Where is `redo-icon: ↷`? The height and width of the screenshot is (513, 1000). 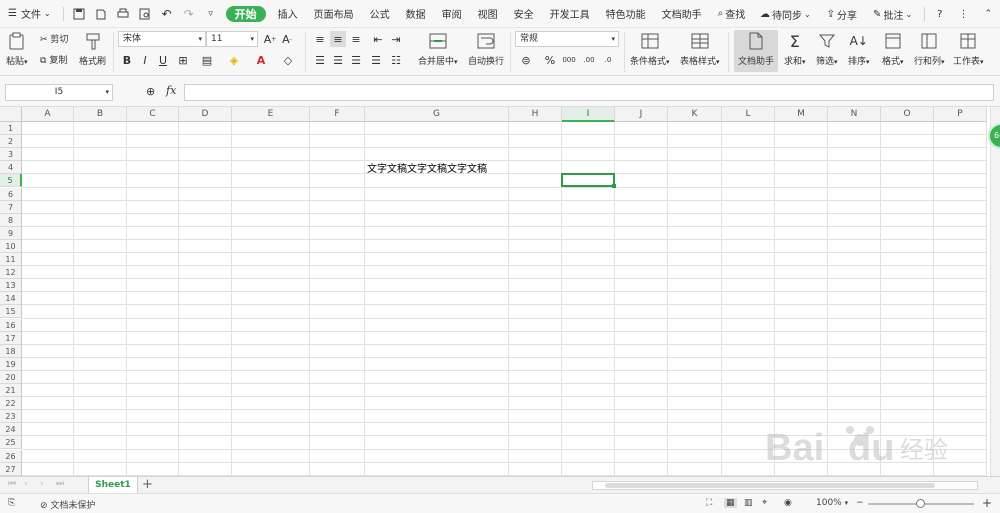
redo-icon: ↷ is located at coordinates (189, 14).